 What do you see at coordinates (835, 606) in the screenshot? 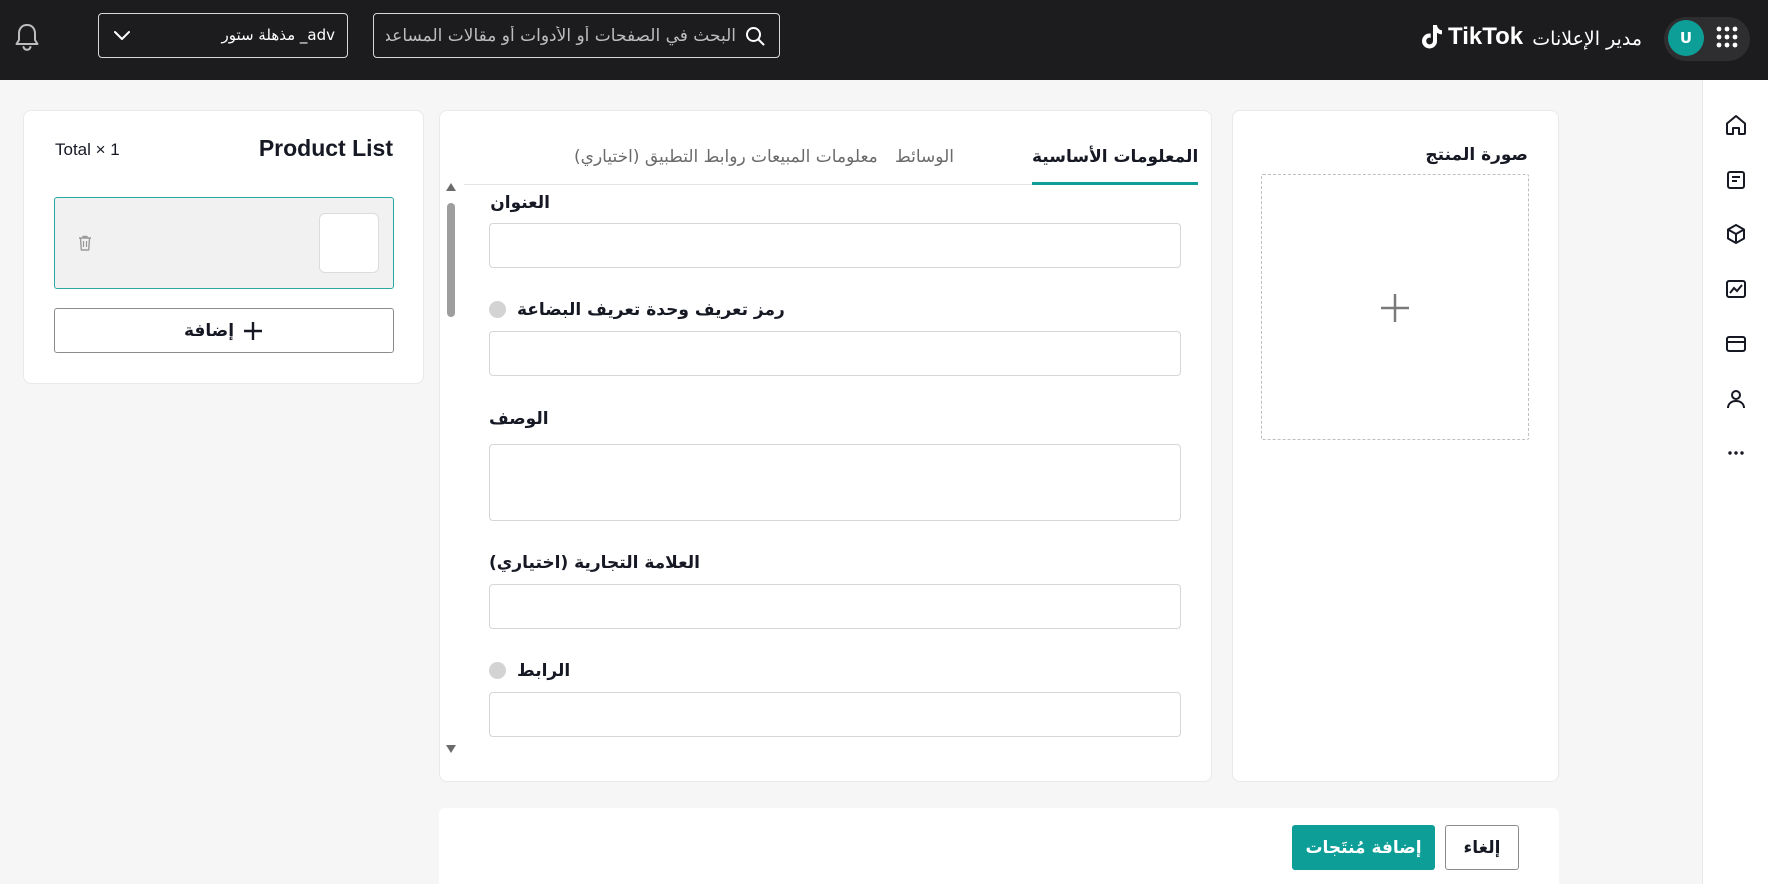
I see `brand-input` at bounding box center [835, 606].